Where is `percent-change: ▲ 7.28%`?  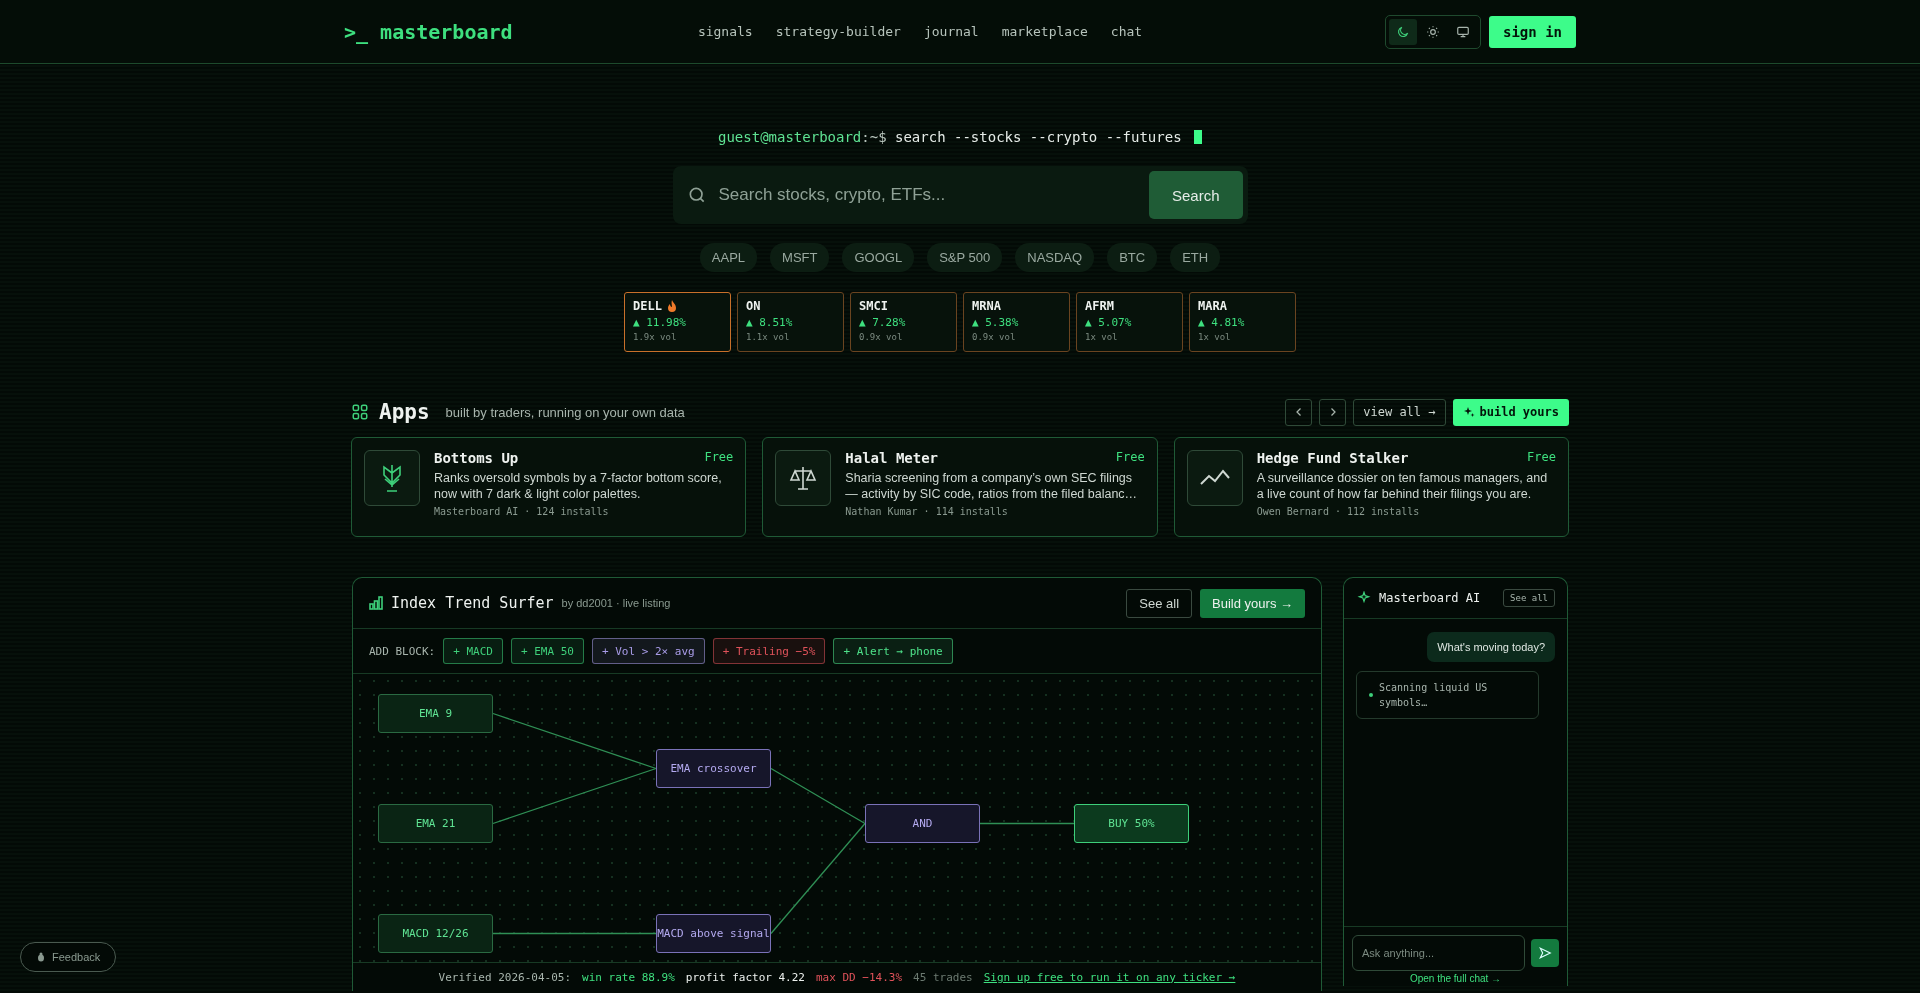 percent-change: ▲ 7.28% is located at coordinates (883, 322).